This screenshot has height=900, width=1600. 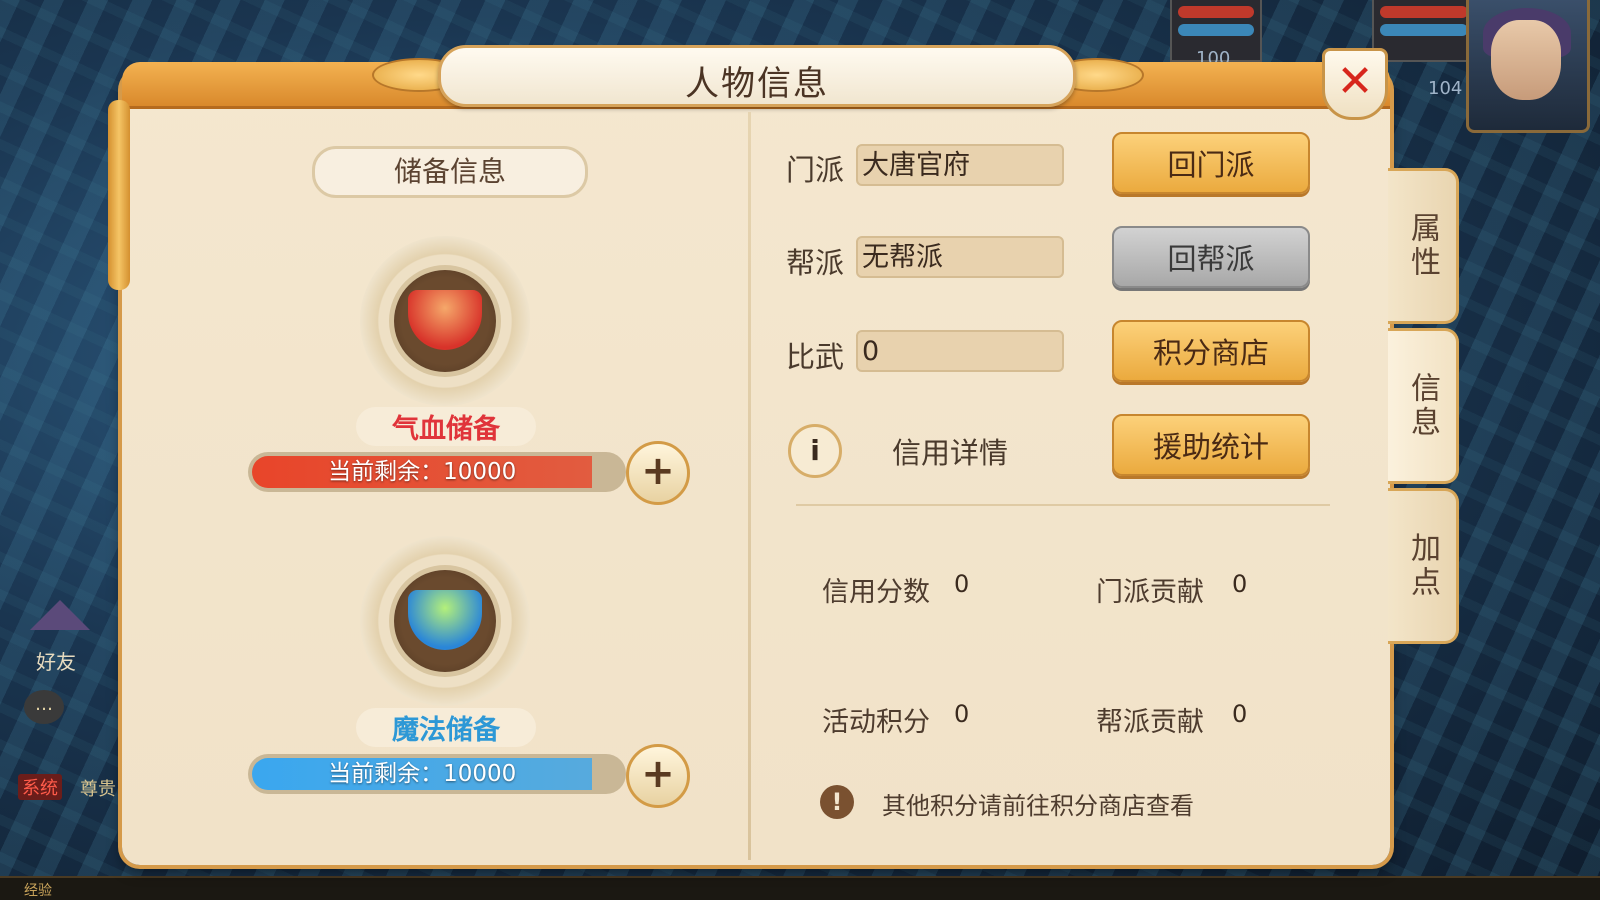 What do you see at coordinates (876, 592) in the screenshot?
I see `credit-score-label: 信用分数` at bounding box center [876, 592].